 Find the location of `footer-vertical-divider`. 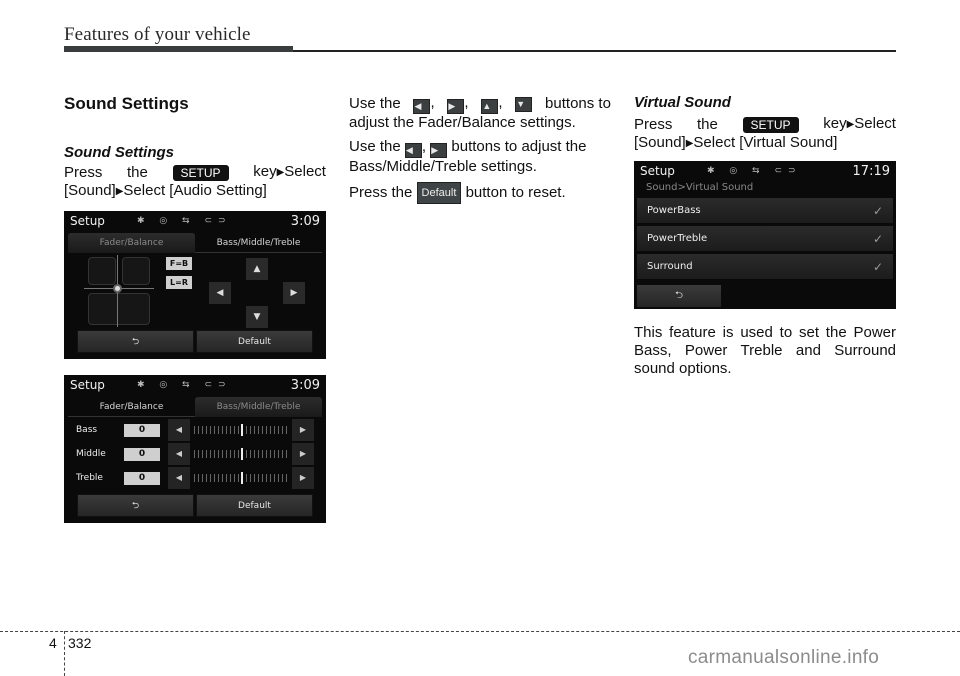

footer-vertical-divider is located at coordinates (64, 653).